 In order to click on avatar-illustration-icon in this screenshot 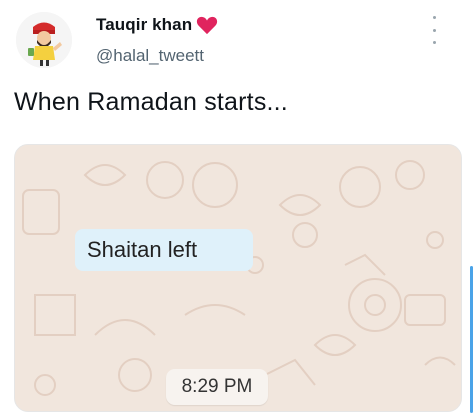, I will do `click(44, 40)`.